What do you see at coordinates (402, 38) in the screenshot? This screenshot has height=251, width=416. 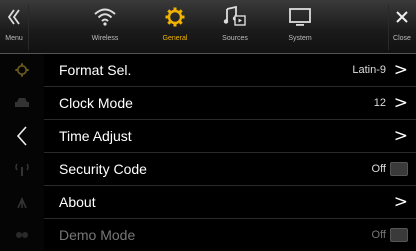 I see `close-label: Close` at bounding box center [402, 38].